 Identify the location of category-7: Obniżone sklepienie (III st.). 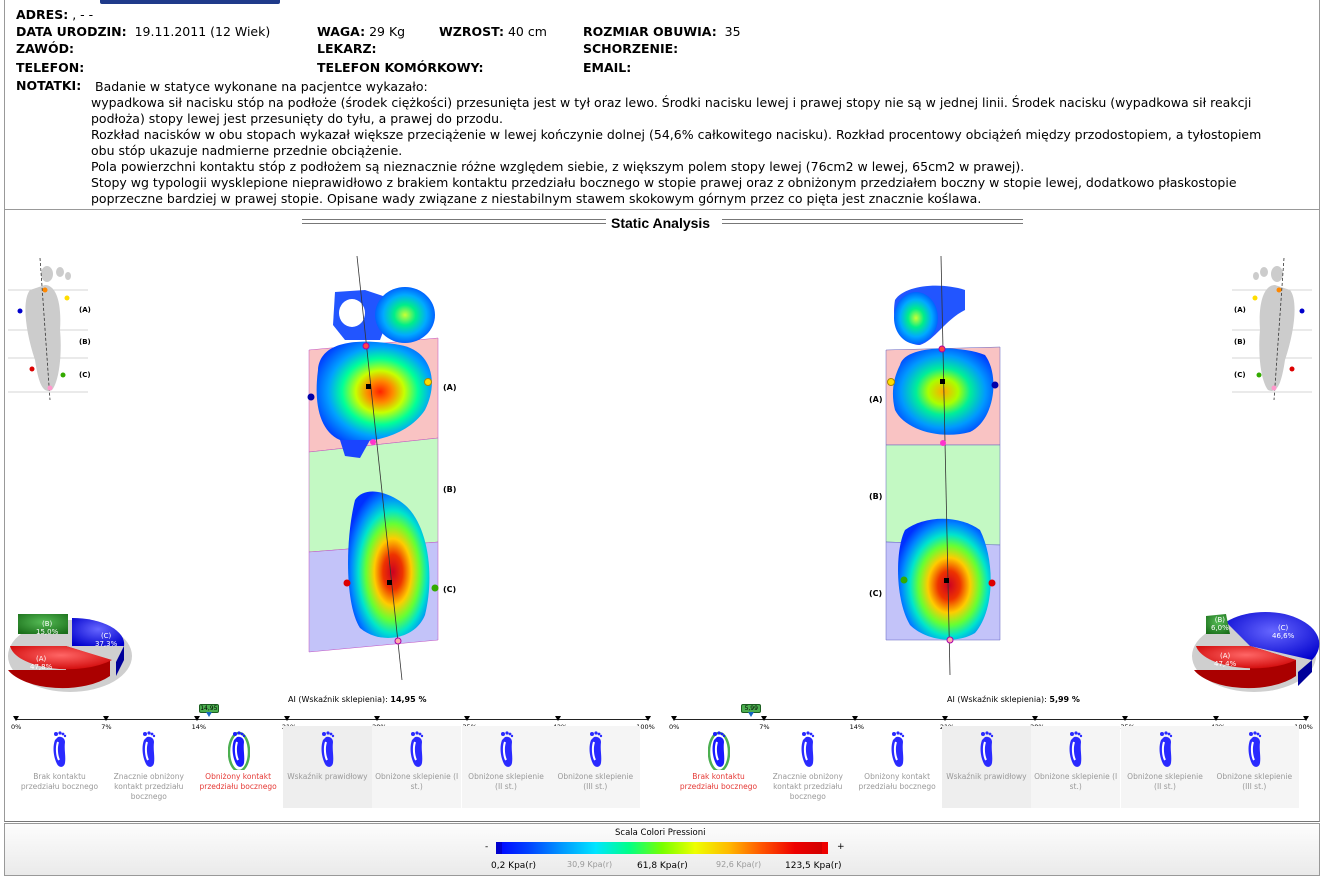
(595, 767).